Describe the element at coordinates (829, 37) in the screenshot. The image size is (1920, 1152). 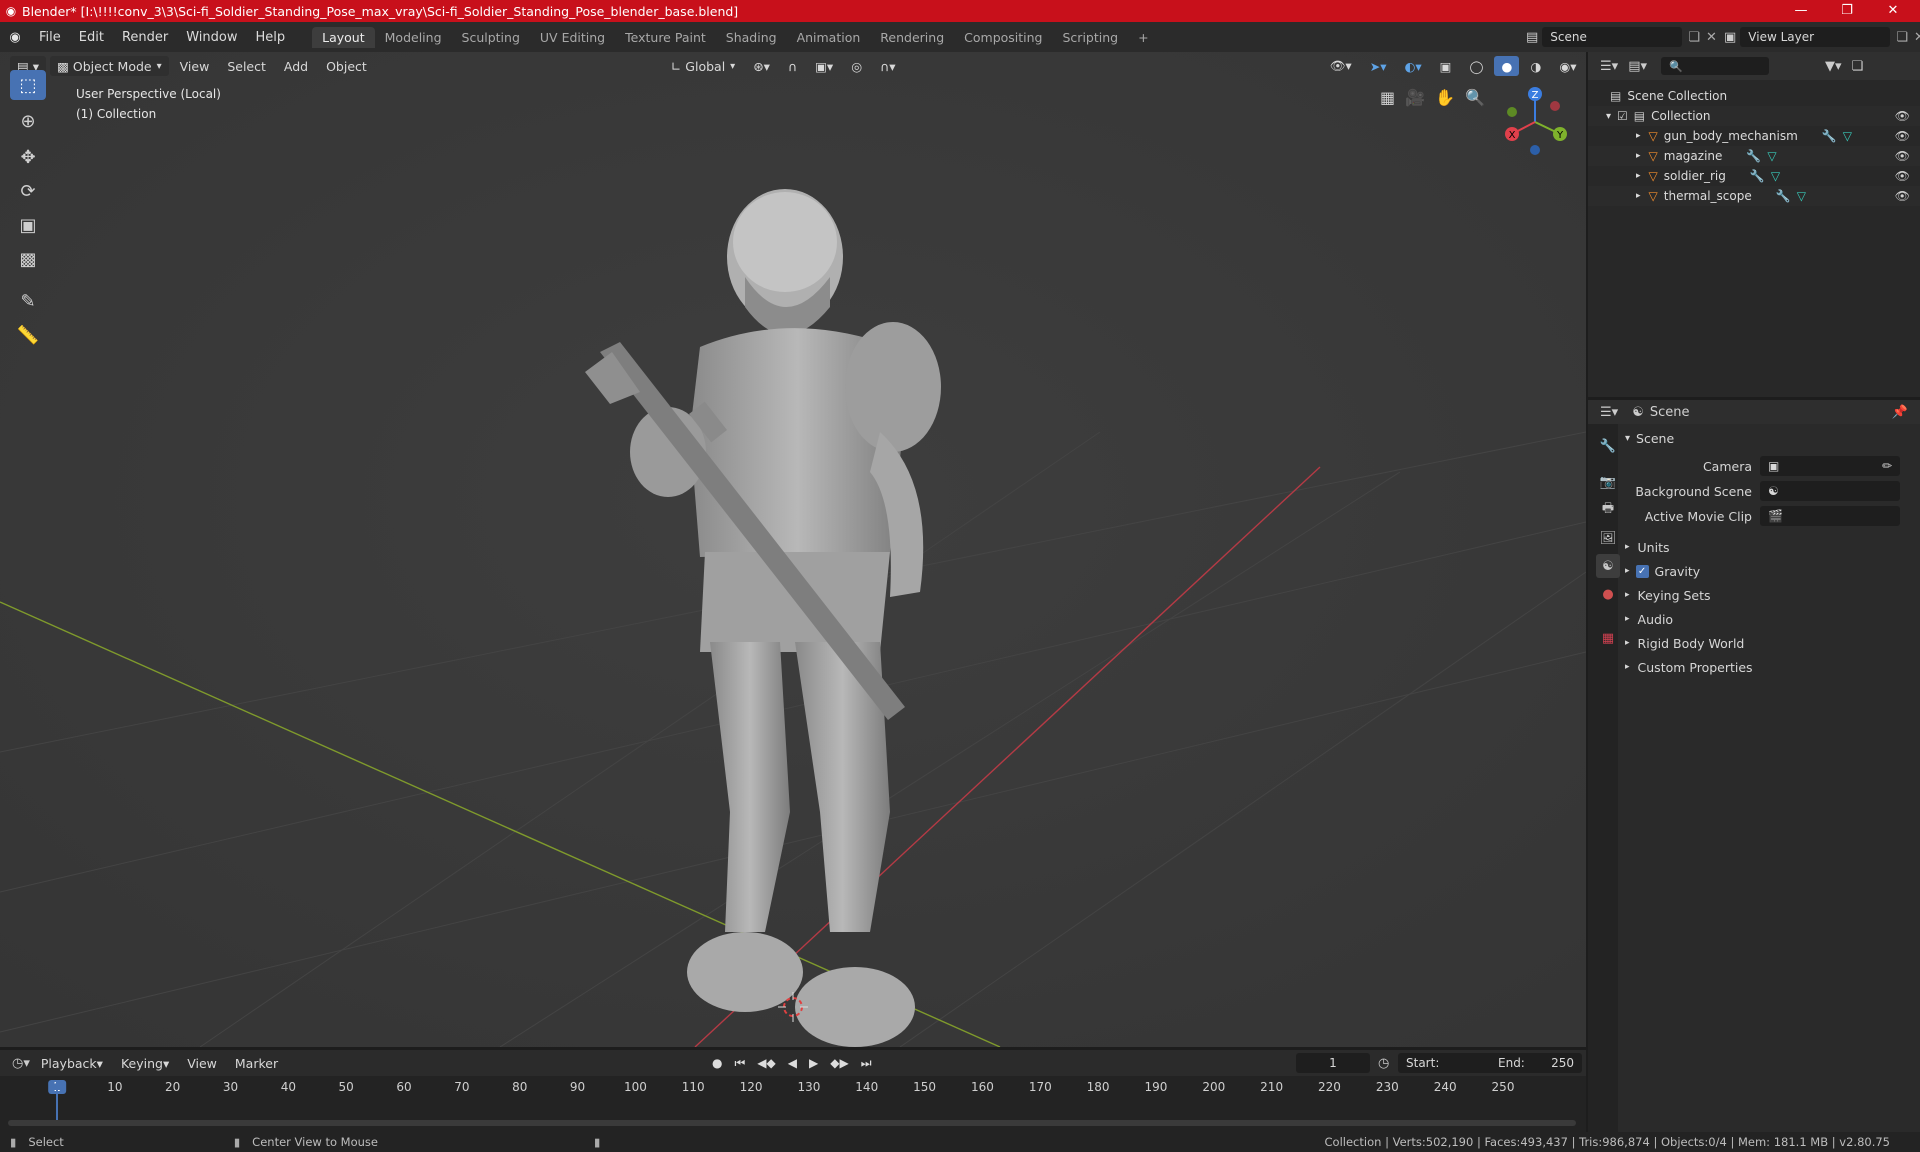
I see `tab-animation: Animation` at that location.